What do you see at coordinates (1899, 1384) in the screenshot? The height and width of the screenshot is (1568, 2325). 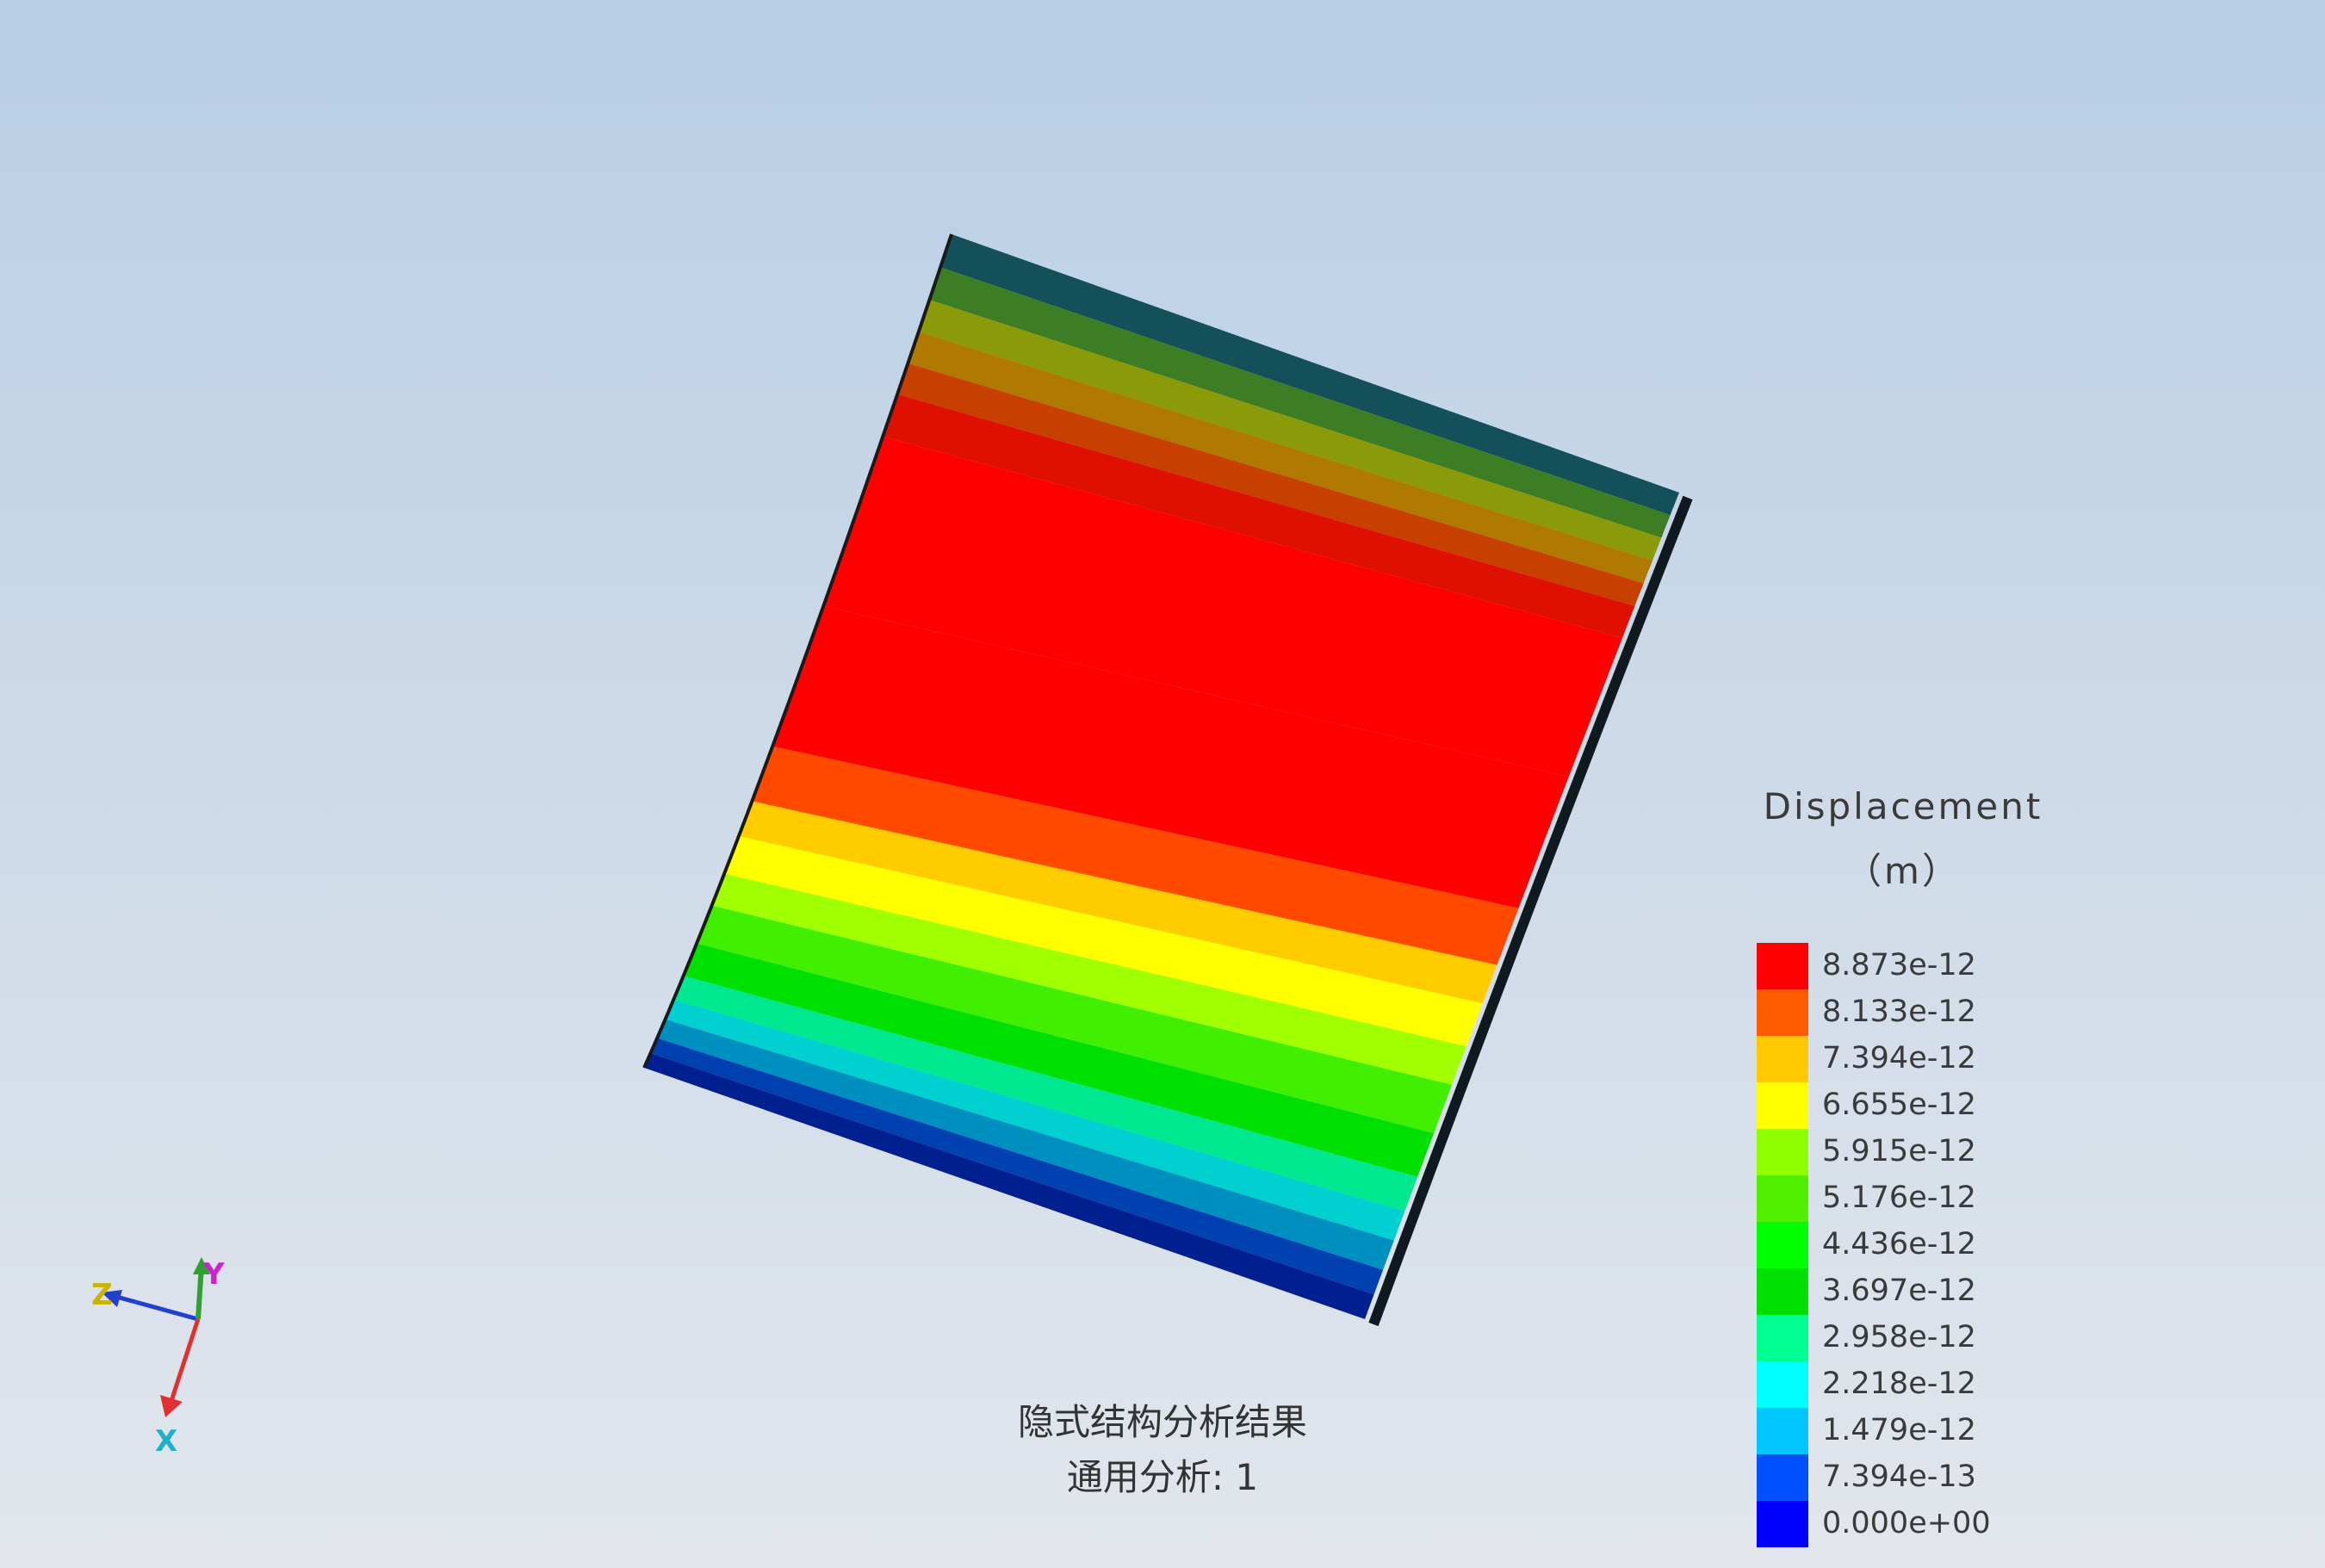 I see `legend-value: 2.218e-12` at bounding box center [1899, 1384].